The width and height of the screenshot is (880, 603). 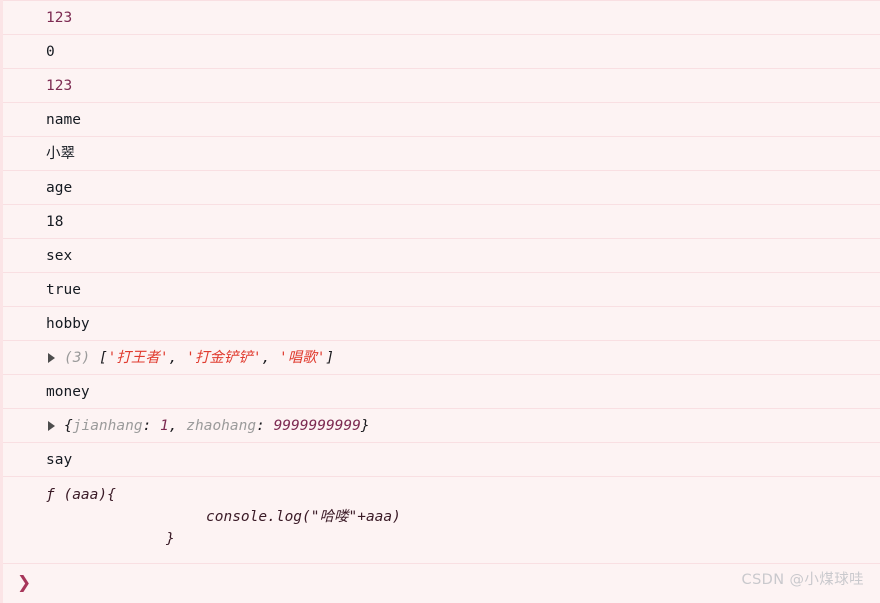 What do you see at coordinates (59, 255) in the screenshot?
I see `console-value-text: sex` at bounding box center [59, 255].